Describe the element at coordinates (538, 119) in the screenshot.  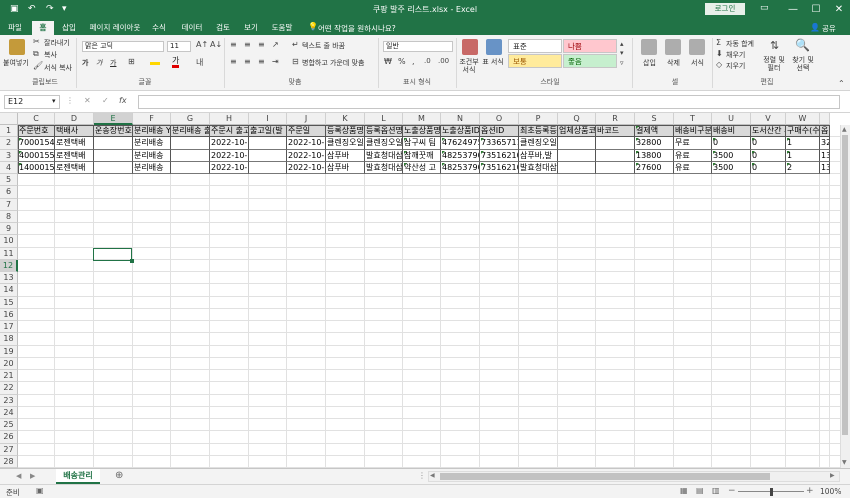
I see `column-header: P` at that location.